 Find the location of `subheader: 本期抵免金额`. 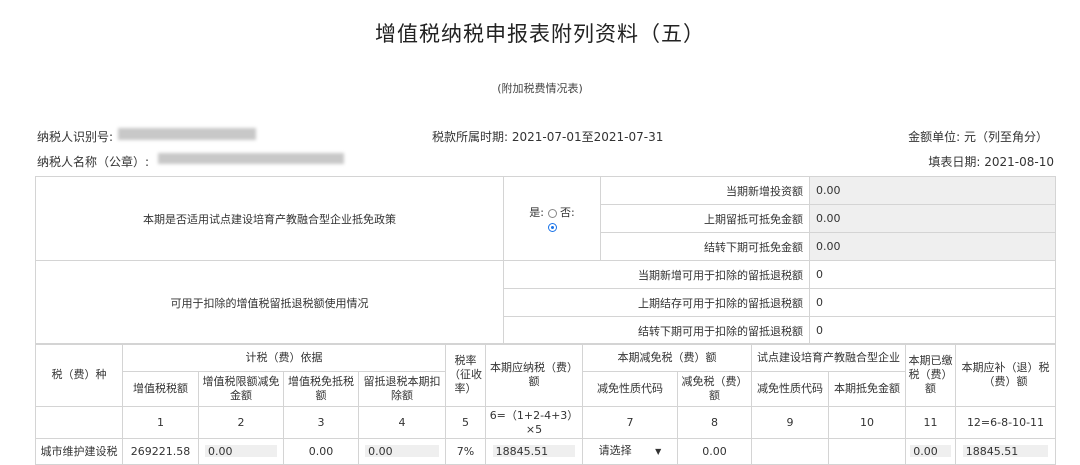

subheader: 本期抵免金额 is located at coordinates (867, 389).